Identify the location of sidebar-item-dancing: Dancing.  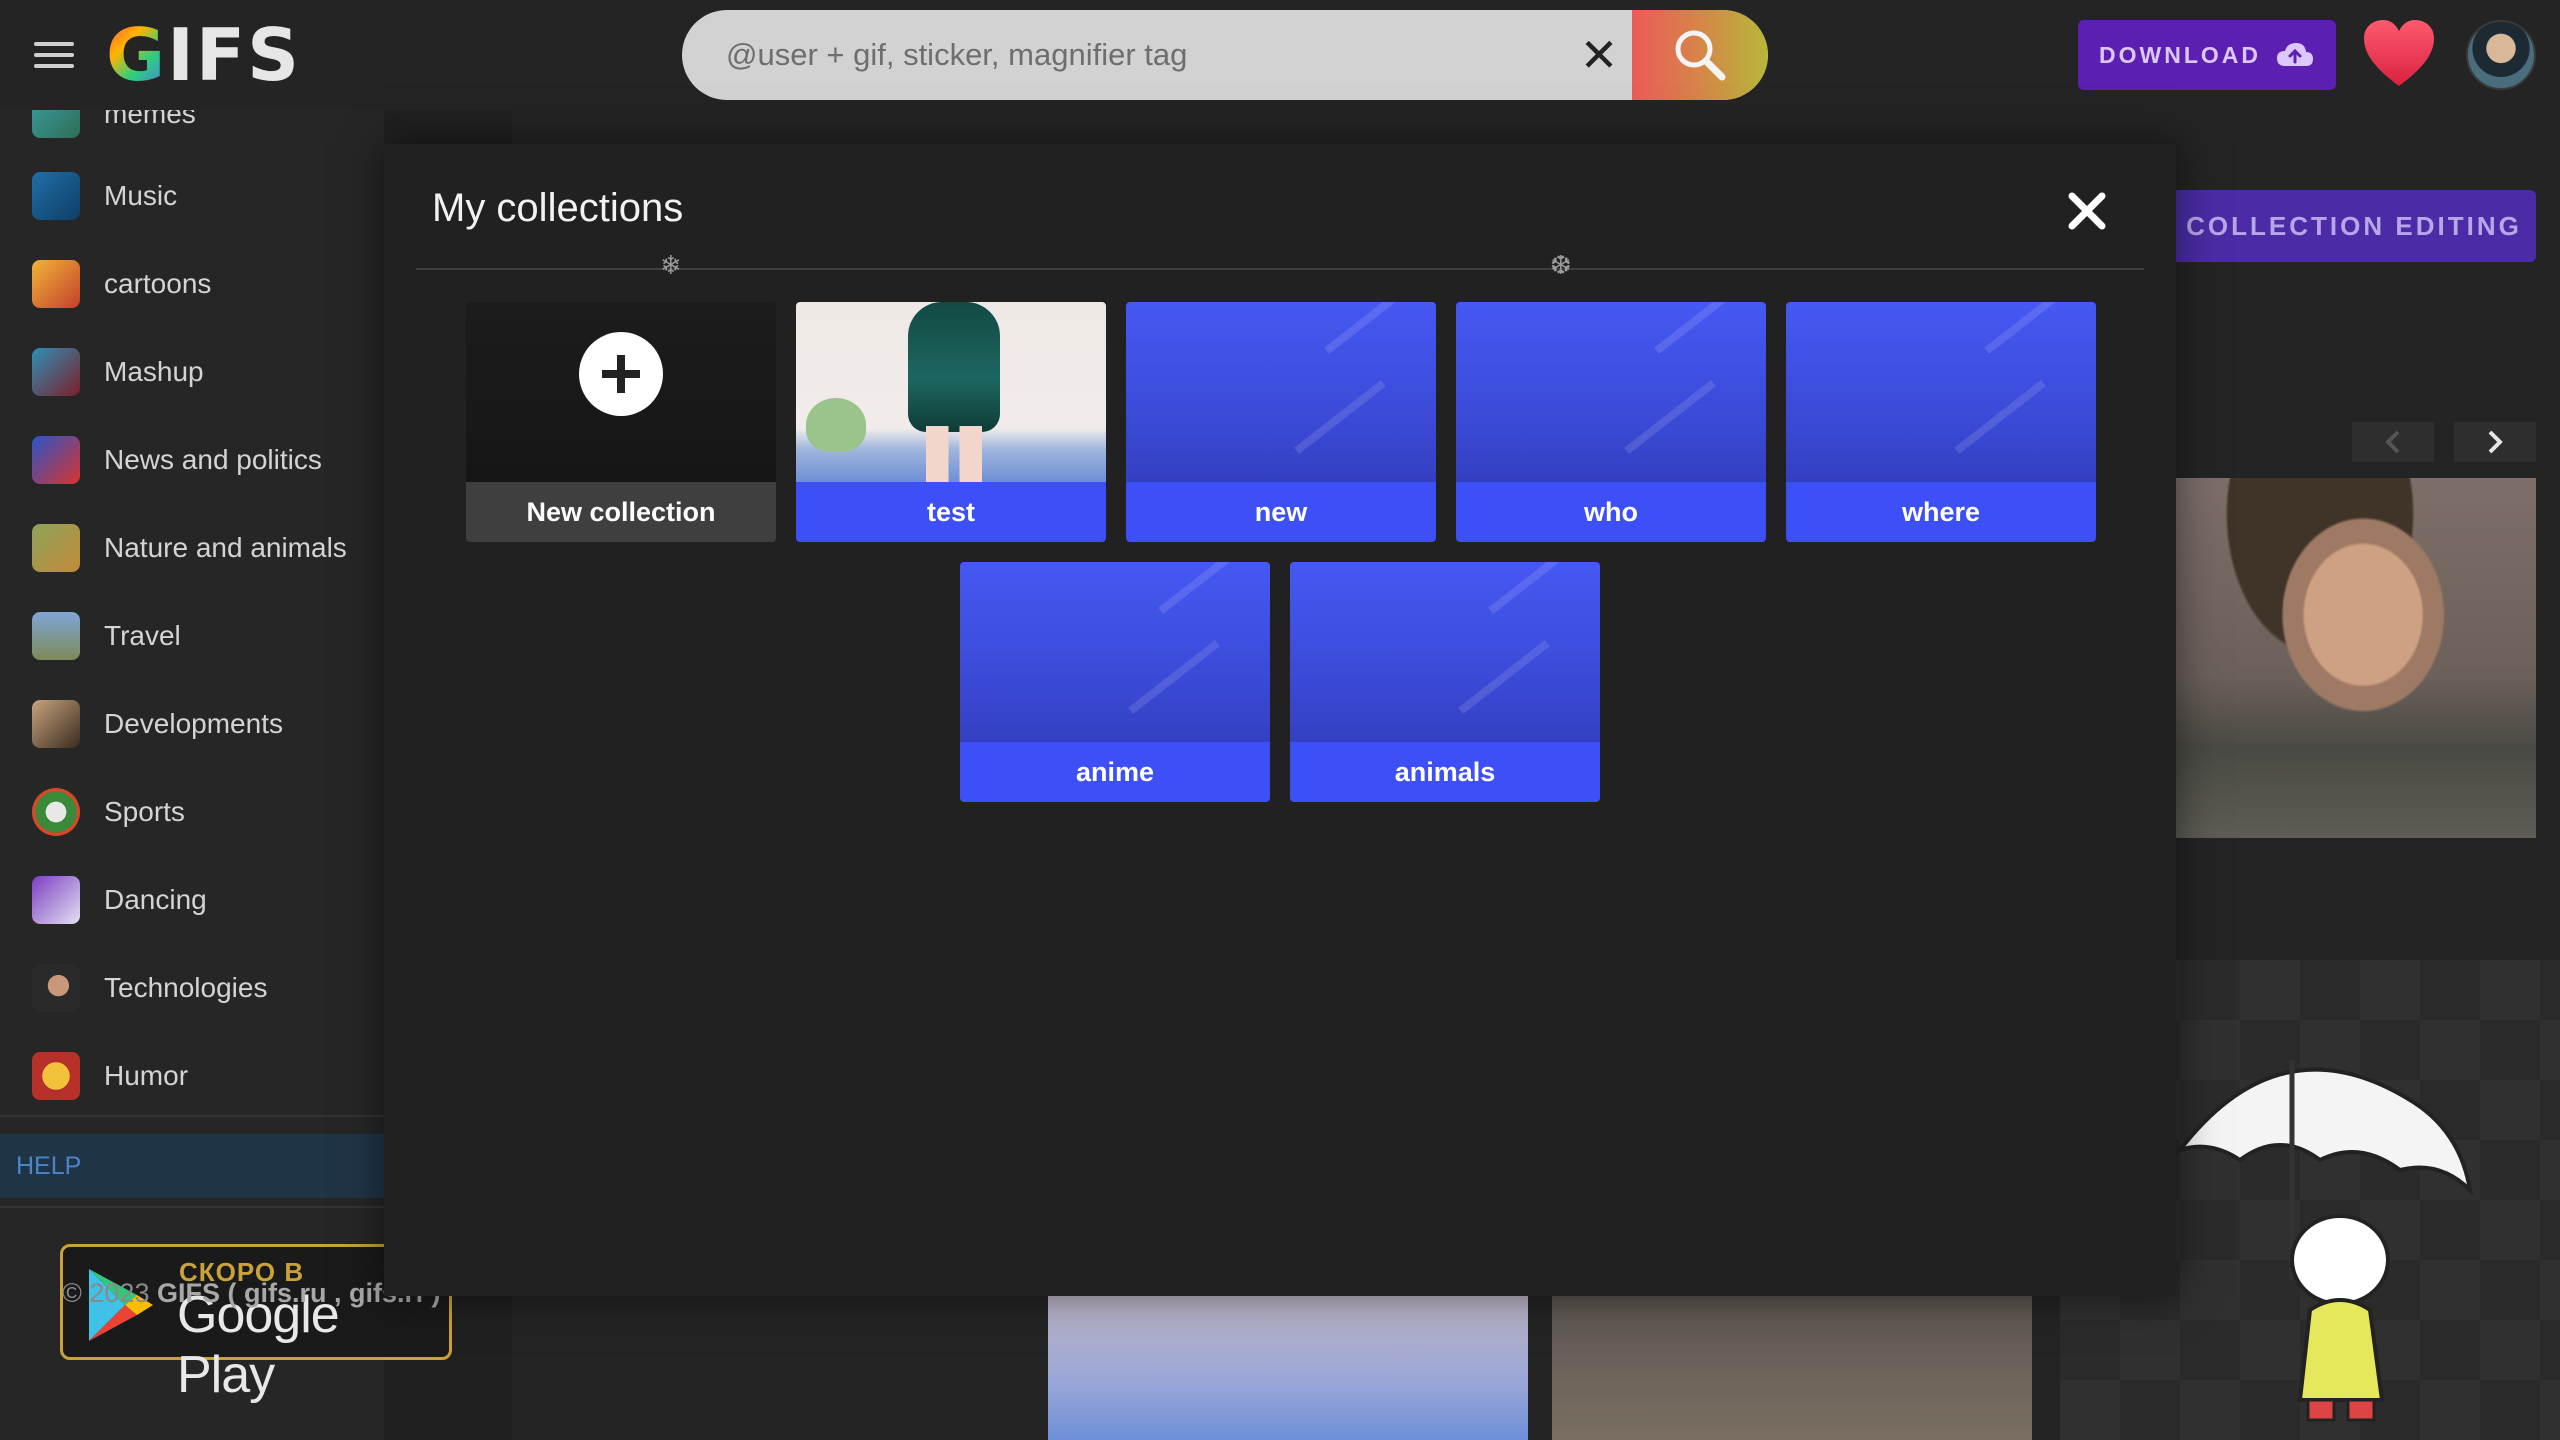
(192, 900).